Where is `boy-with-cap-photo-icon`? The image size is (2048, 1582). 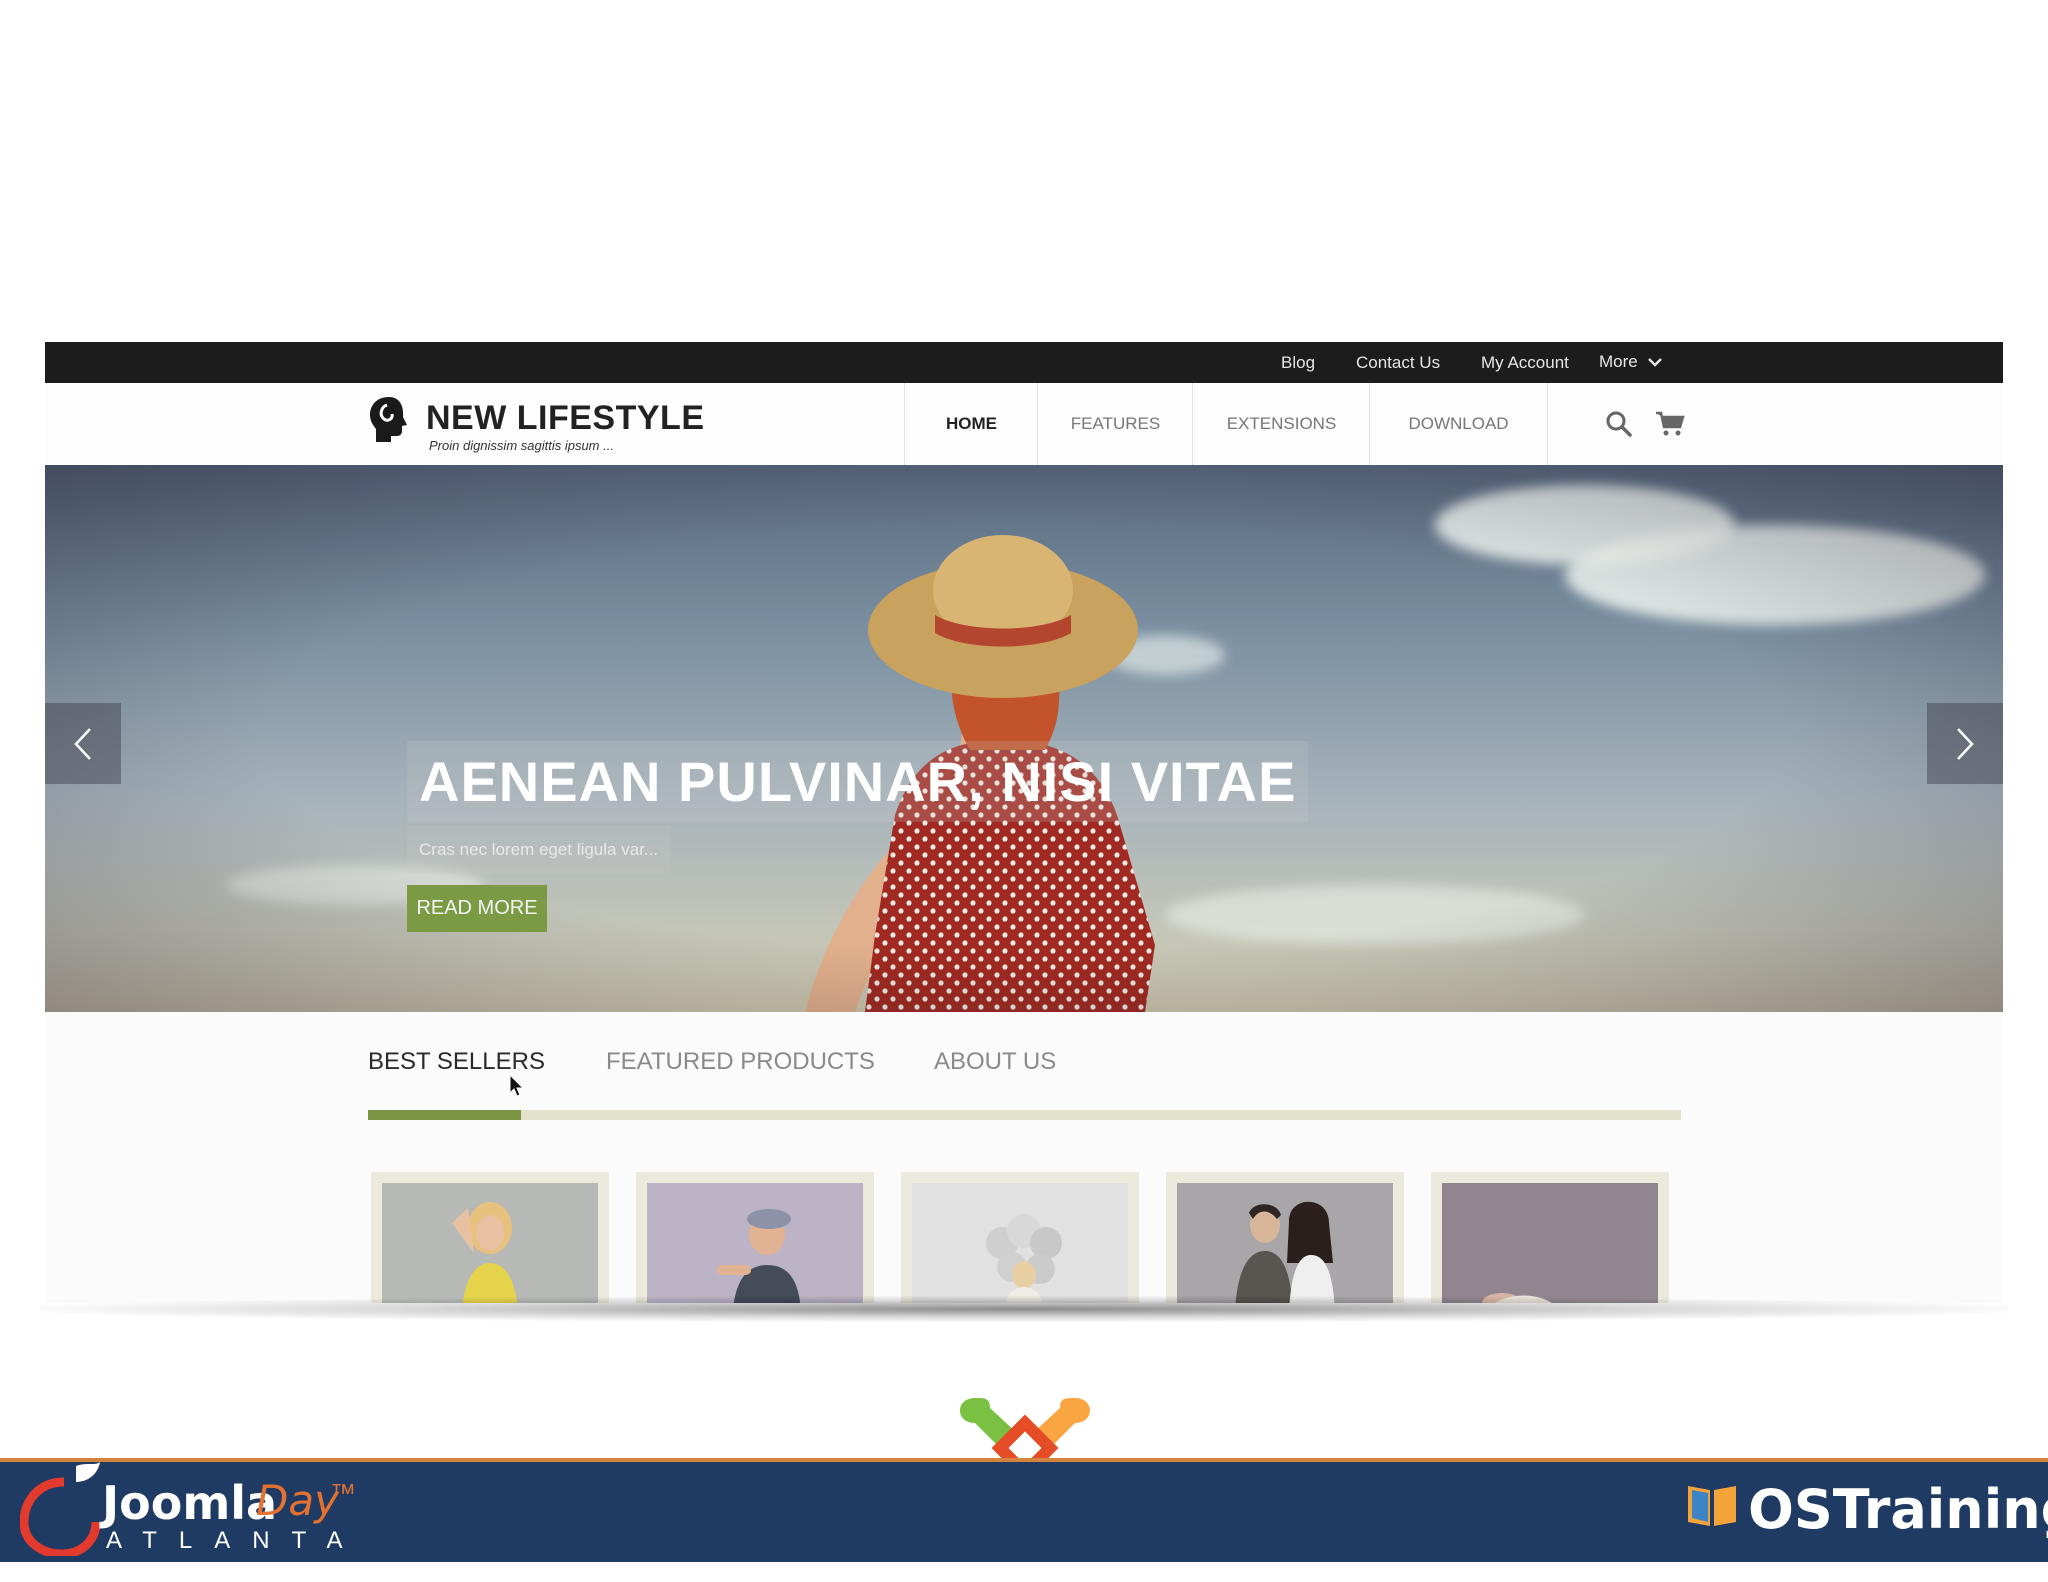
boy-with-cap-photo-icon is located at coordinates (755, 1243).